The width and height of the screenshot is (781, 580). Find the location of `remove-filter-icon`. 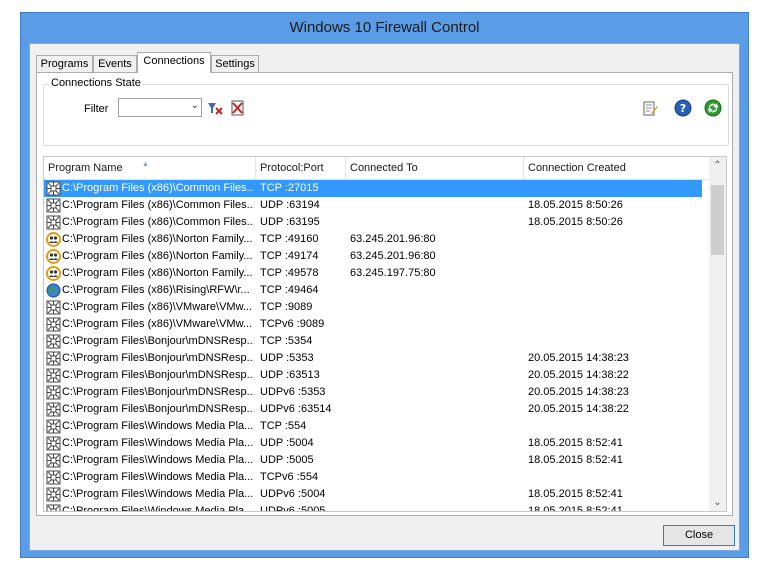

remove-filter-icon is located at coordinates (215, 108).